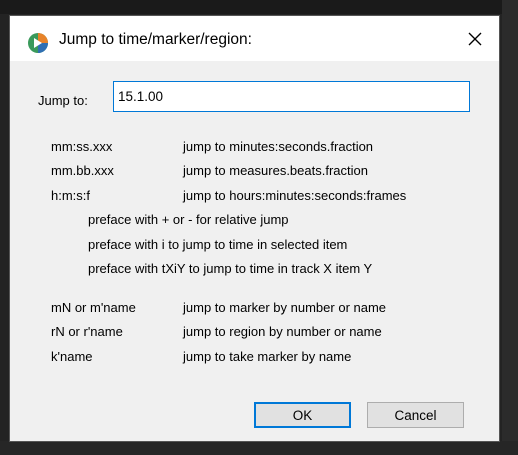 This screenshot has height=455, width=518. What do you see at coordinates (285, 307) in the screenshot?
I see `help-desc: jump to marker by number or name` at bounding box center [285, 307].